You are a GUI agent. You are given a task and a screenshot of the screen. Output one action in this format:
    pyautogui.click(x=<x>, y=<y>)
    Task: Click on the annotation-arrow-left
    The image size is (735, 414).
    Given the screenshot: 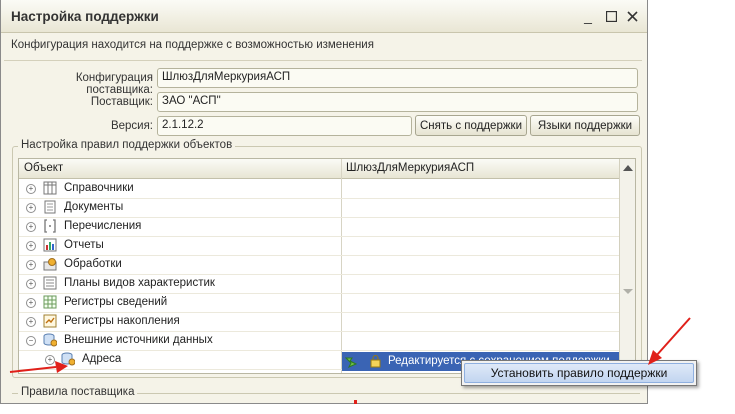 What is the action you would take?
    pyautogui.click(x=38, y=367)
    